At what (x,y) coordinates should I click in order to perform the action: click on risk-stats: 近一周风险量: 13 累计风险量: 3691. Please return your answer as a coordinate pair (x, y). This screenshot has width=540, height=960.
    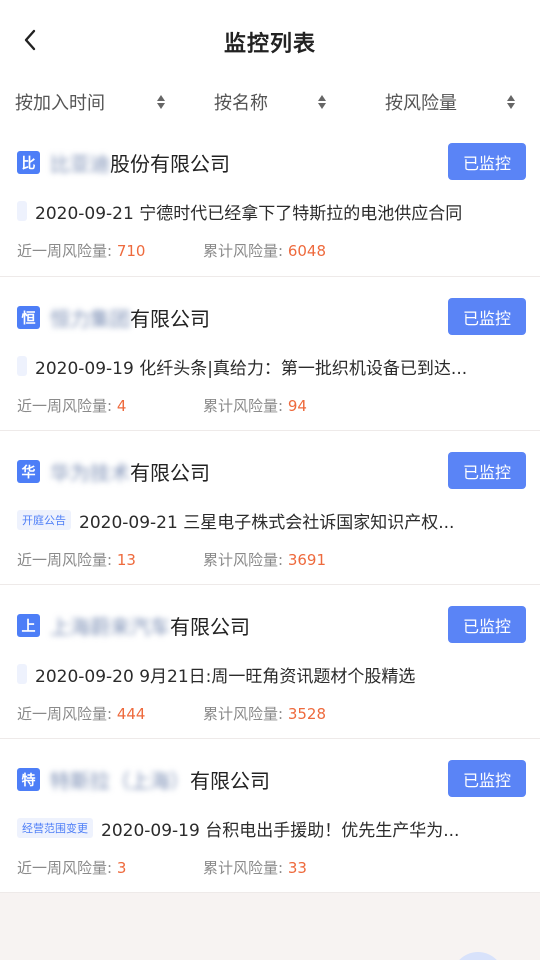
    Looking at the image, I should click on (171, 559).